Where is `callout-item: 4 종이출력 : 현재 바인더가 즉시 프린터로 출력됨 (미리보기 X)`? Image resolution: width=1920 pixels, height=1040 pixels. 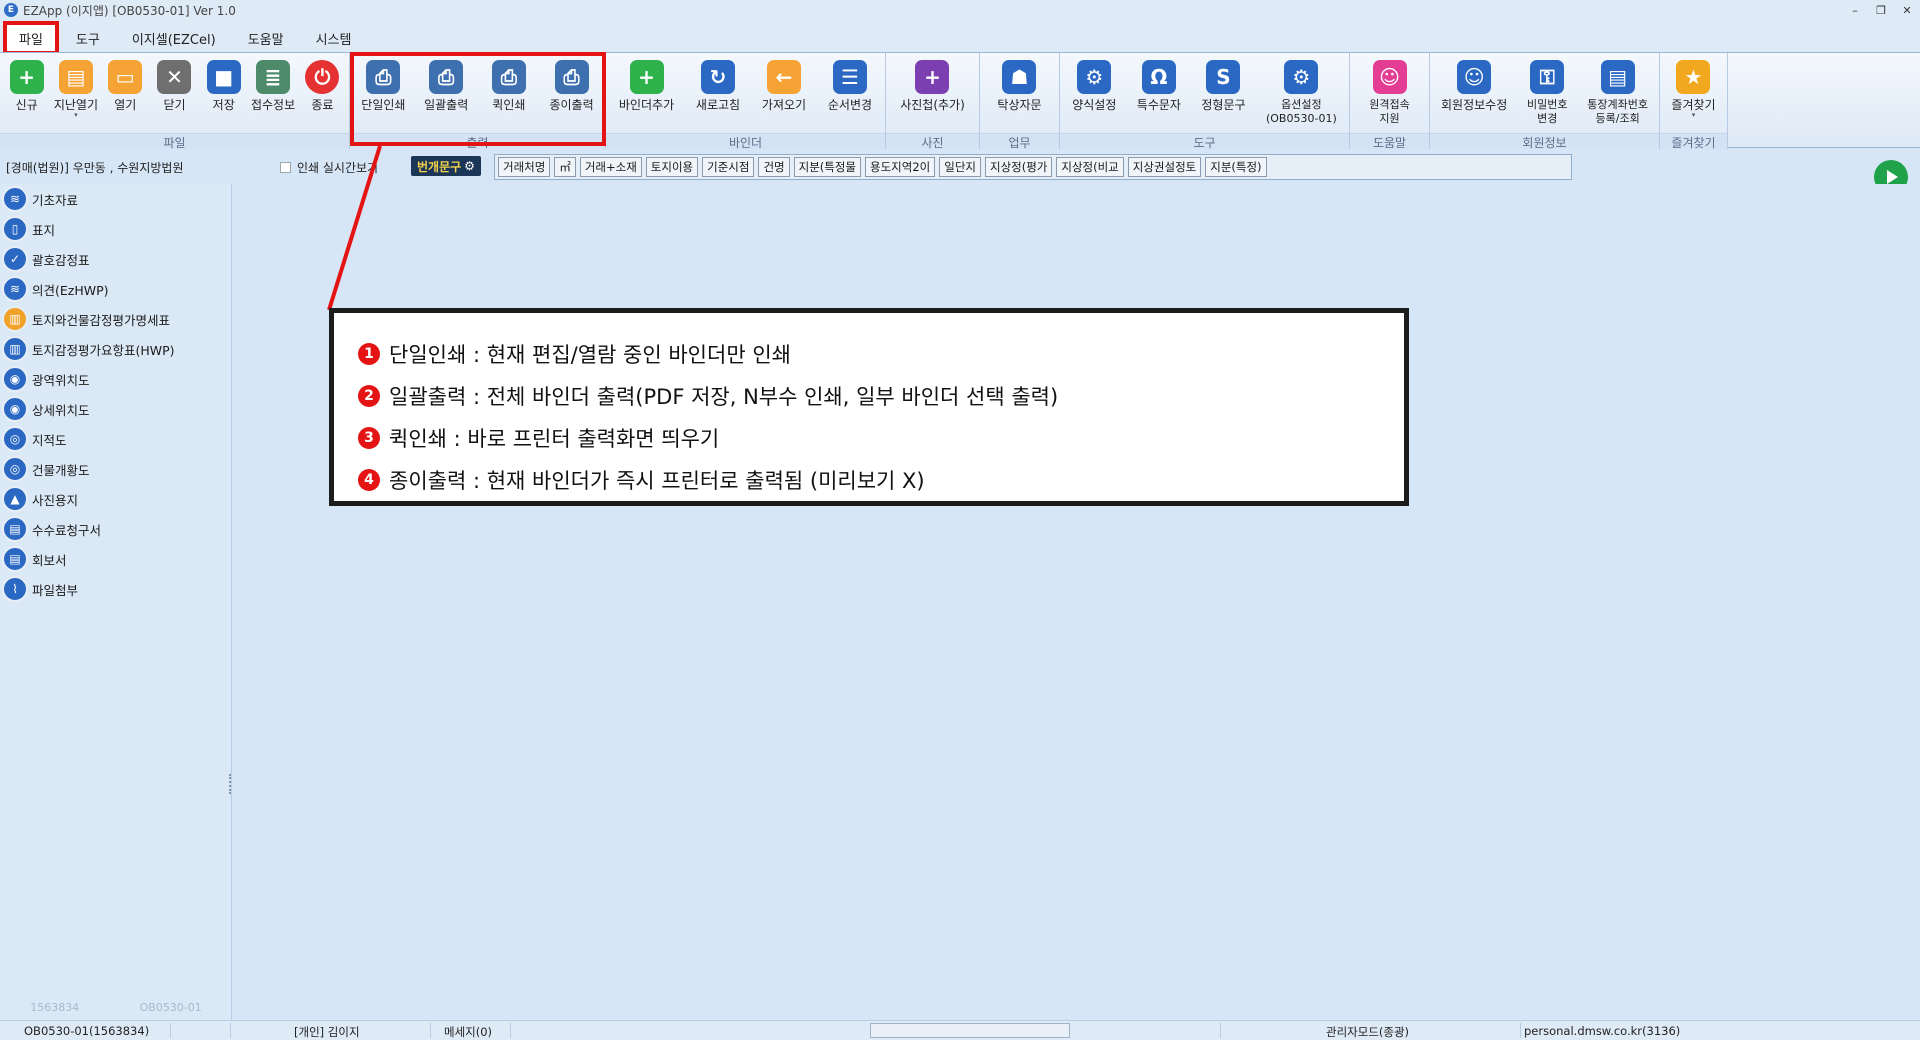 callout-item: 4 종이출력 : 현재 바인더가 즉시 프린터로 출력됨 (미리보기 X) is located at coordinates (881, 480).